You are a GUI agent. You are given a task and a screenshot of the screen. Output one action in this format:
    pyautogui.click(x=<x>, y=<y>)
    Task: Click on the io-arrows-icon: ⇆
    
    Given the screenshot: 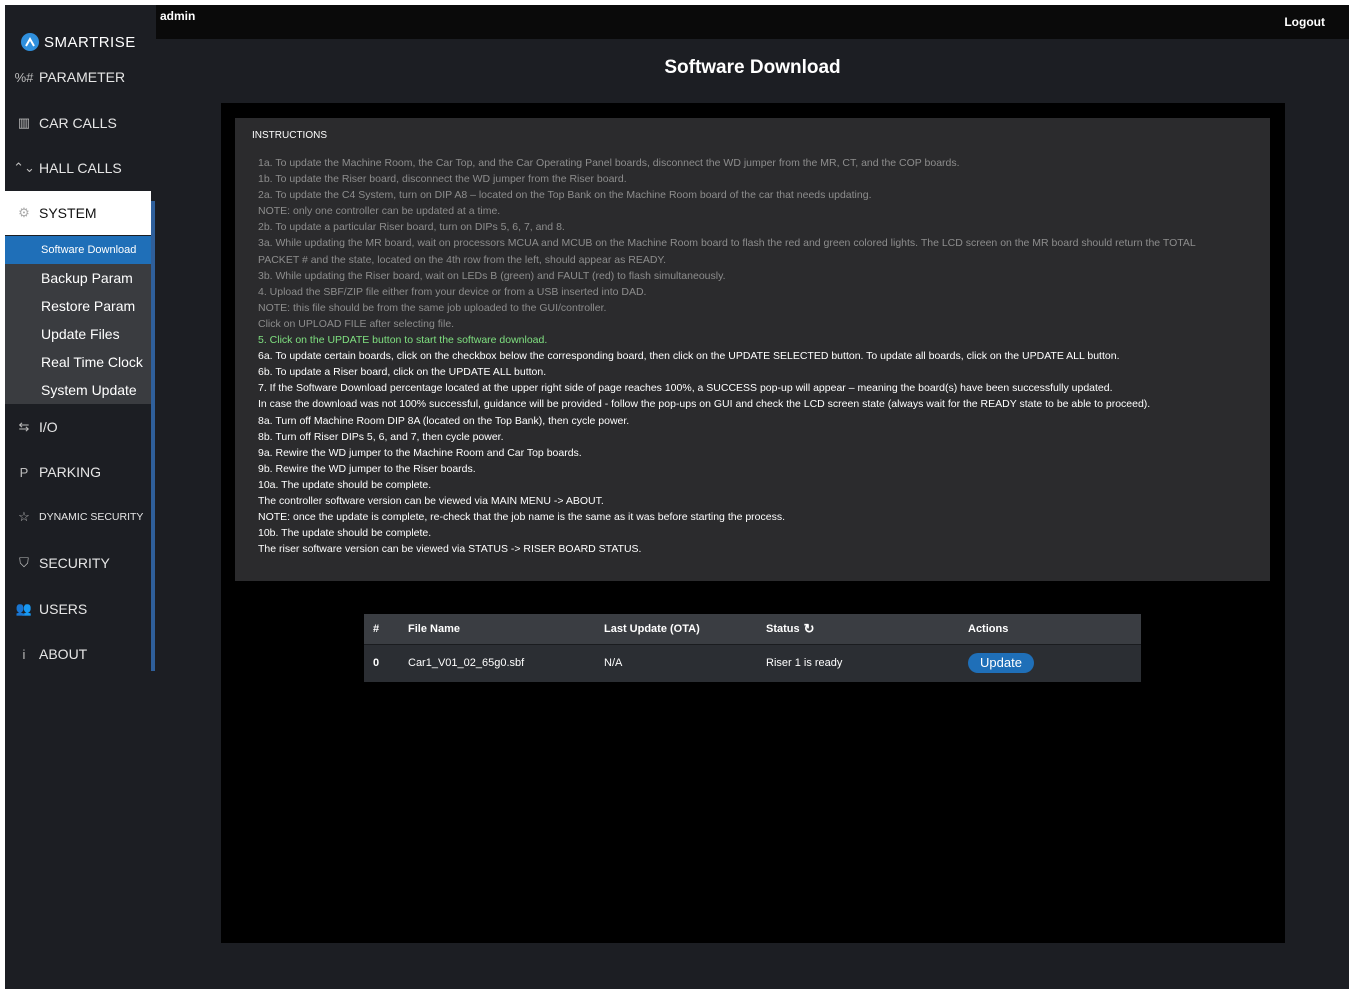 What is the action you would take?
    pyautogui.click(x=24, y=426)
    